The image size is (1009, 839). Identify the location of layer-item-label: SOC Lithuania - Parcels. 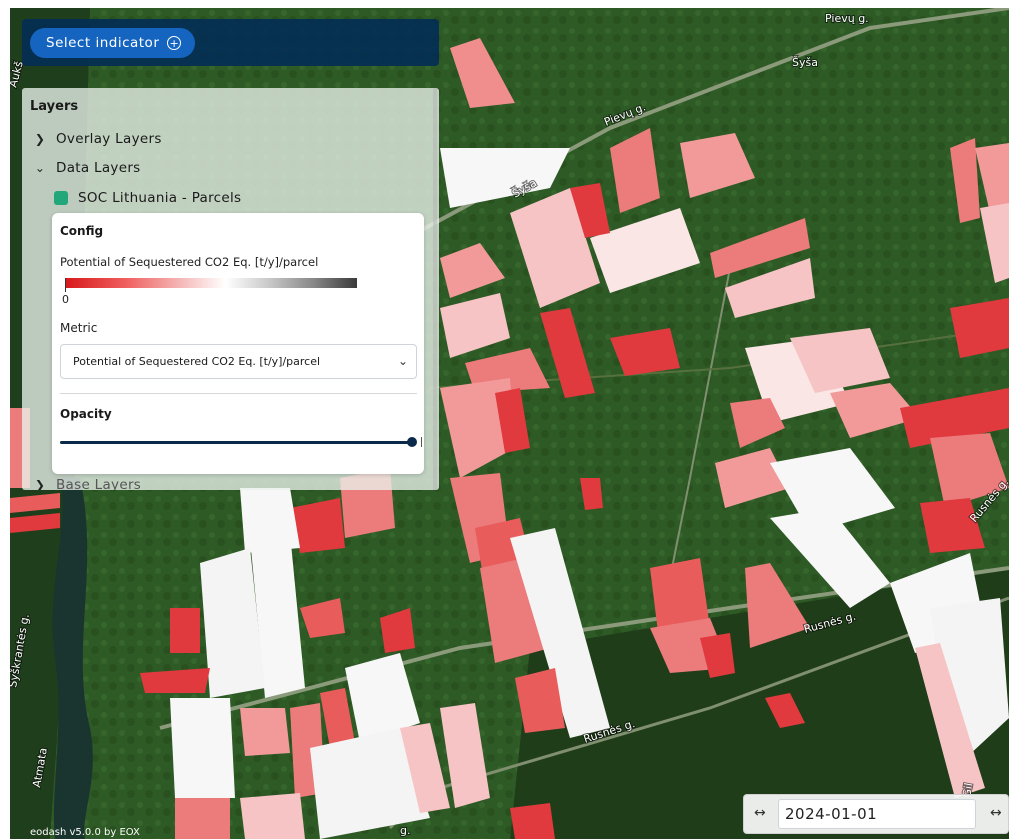
(160, 198).